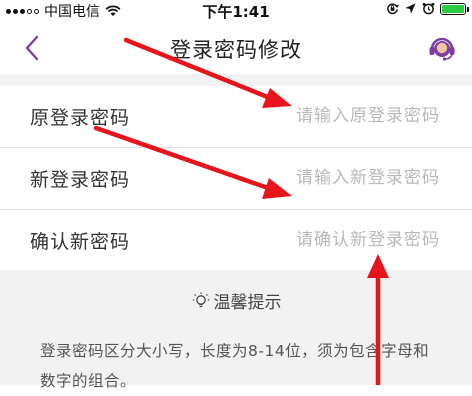  What do you see at coordinates (80, 180) in the screenshot?
I see `new-password-label: 新登录密码` at bounding box center [80, 180].